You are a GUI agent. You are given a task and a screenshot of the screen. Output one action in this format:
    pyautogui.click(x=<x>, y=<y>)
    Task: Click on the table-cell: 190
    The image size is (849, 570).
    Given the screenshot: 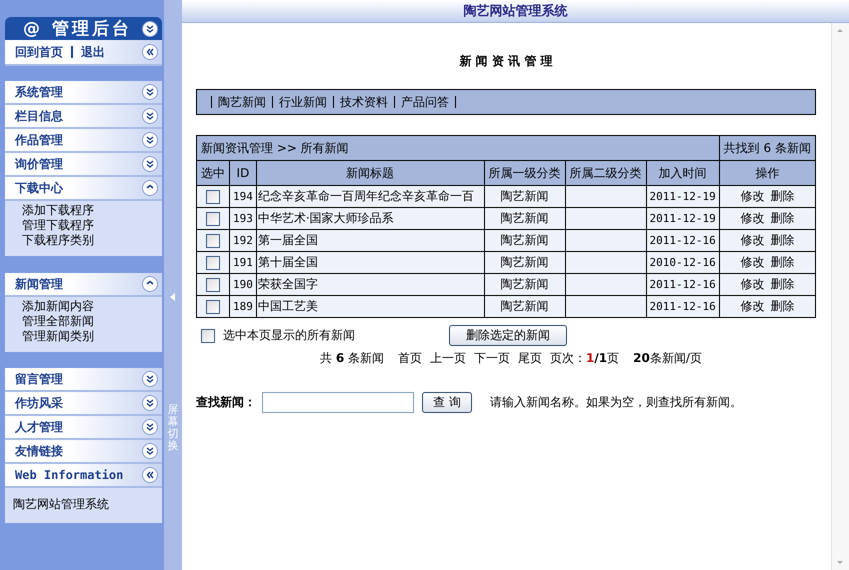 What is the action you would take?
    pyautogui.click(x=243, y=285)
    